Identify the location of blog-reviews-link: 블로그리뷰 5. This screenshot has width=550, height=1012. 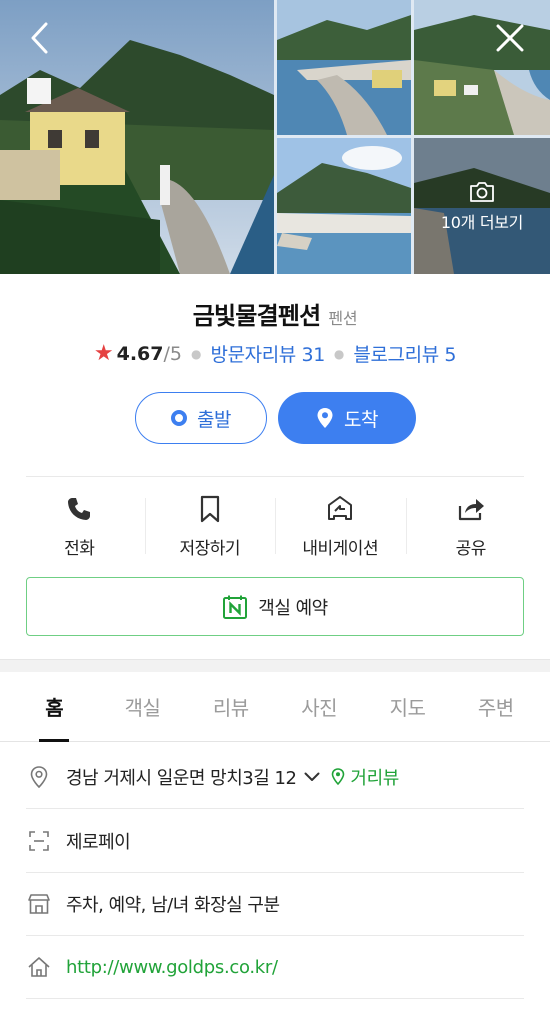
(404, 353).